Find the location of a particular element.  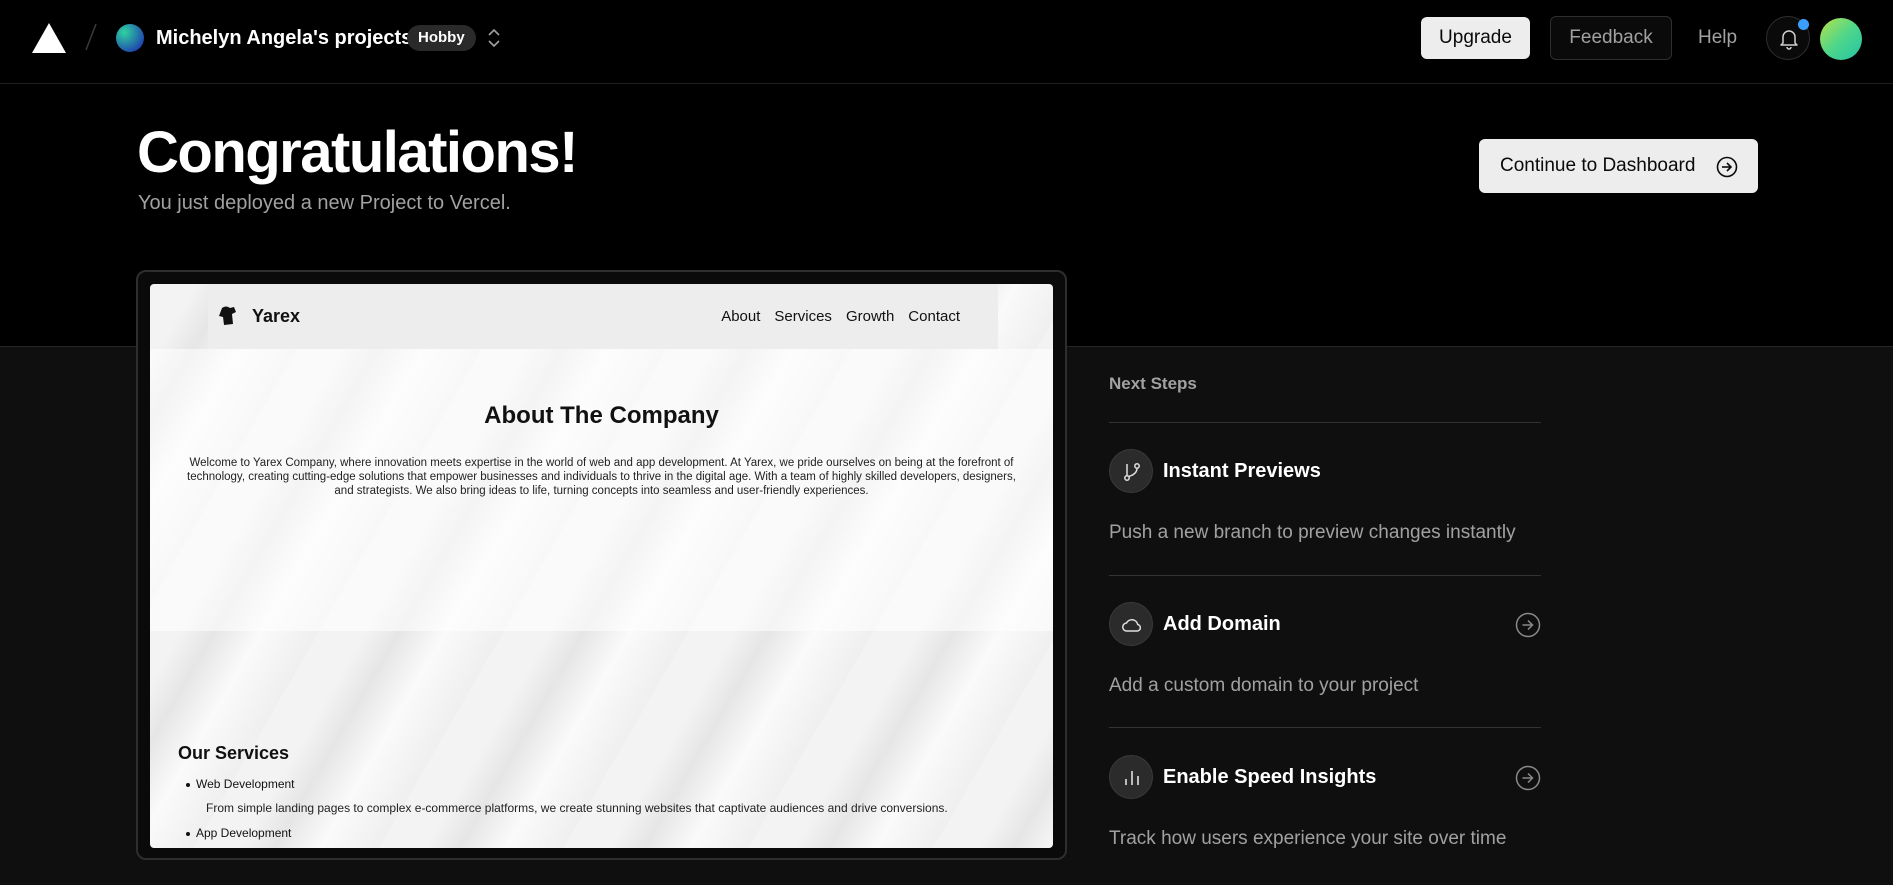

plan-badge: Hobby is located at coordinates (441, 38).